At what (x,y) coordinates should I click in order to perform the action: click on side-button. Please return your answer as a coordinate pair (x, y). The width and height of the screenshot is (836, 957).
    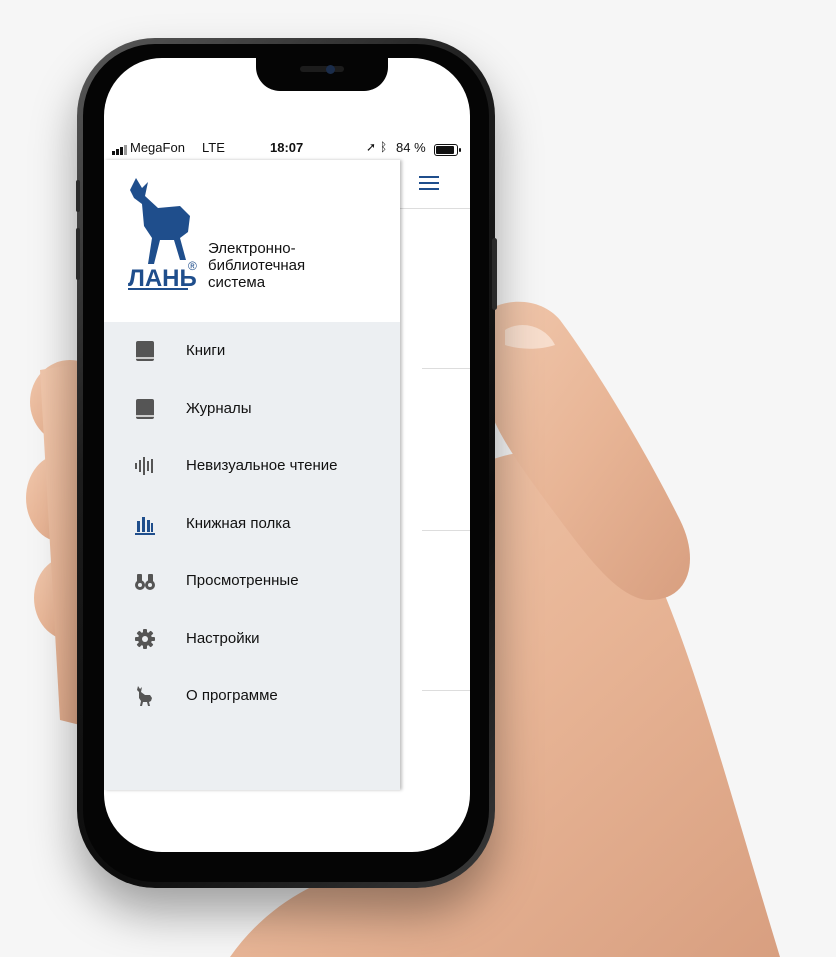
    Looking at the image, I should click on (494, 274).